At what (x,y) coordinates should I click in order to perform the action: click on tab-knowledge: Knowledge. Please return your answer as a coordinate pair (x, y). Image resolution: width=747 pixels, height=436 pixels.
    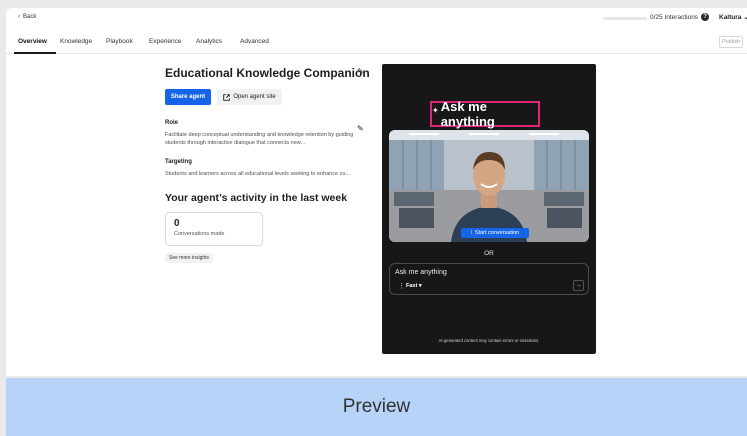
    Looking at the image, I should click on (76, 41).